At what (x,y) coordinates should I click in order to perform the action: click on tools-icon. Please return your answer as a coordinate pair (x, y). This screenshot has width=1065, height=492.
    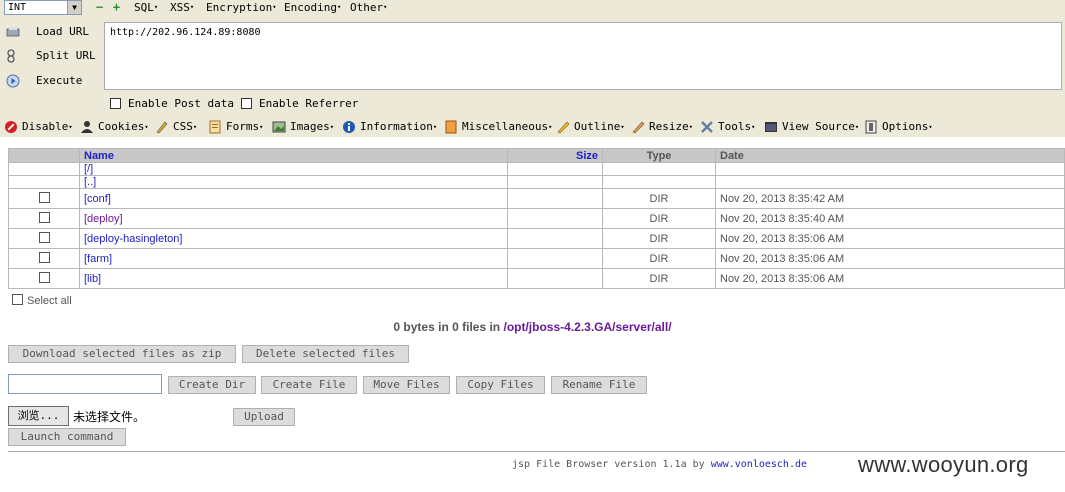
    Looking at the image, I should click on (707, 127).